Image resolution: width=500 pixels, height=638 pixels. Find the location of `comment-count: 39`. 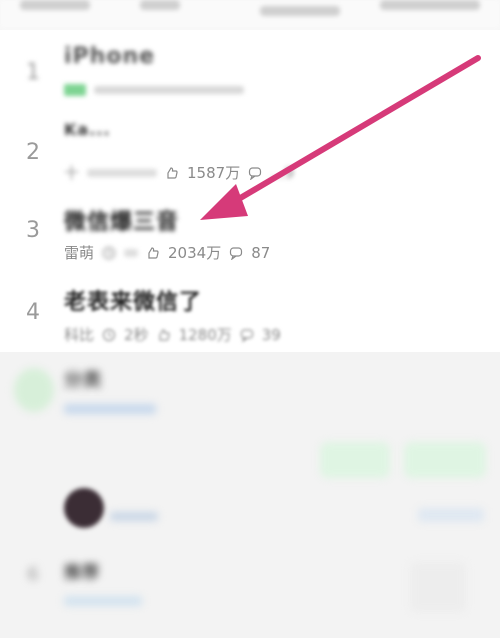

comment-count: 39 is located at coordinates (271, 334).